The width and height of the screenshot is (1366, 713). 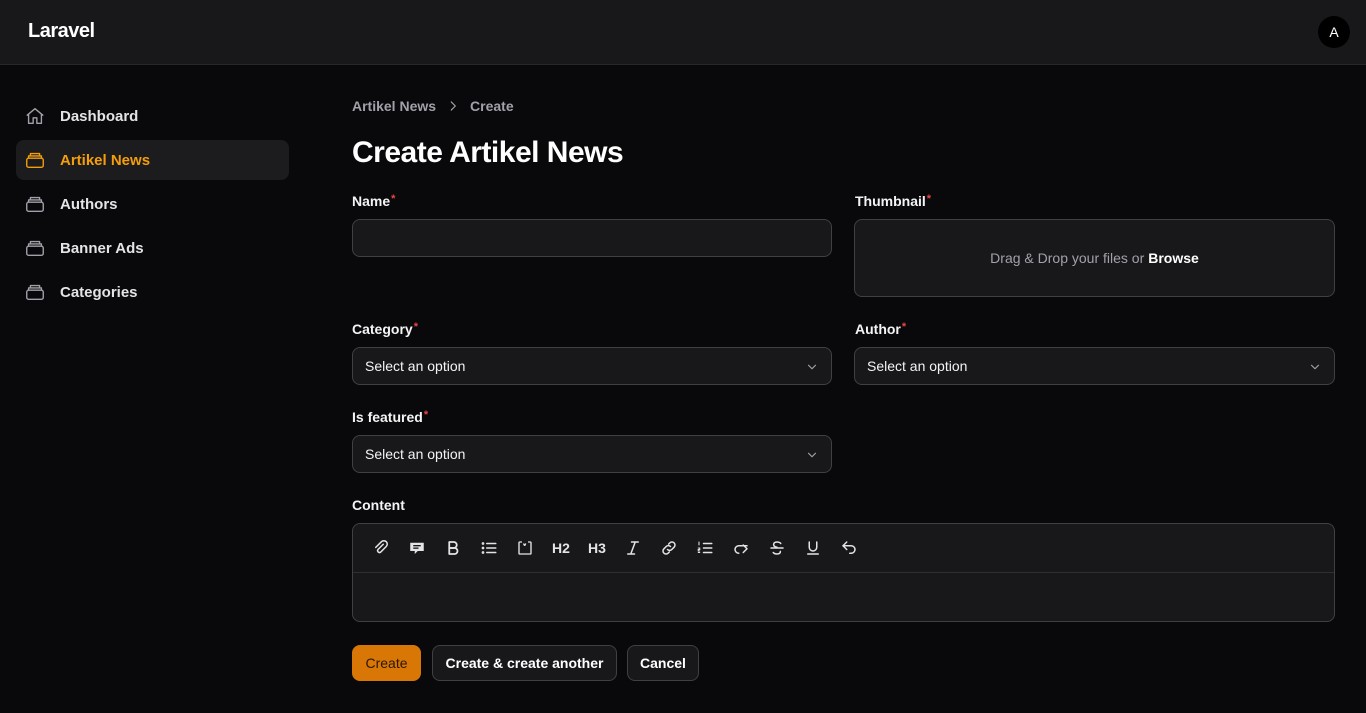 What do you see at coordinates (592, 366) in the screenshot?
I see `category-select: Select an option` at bounding box center [592, 366].